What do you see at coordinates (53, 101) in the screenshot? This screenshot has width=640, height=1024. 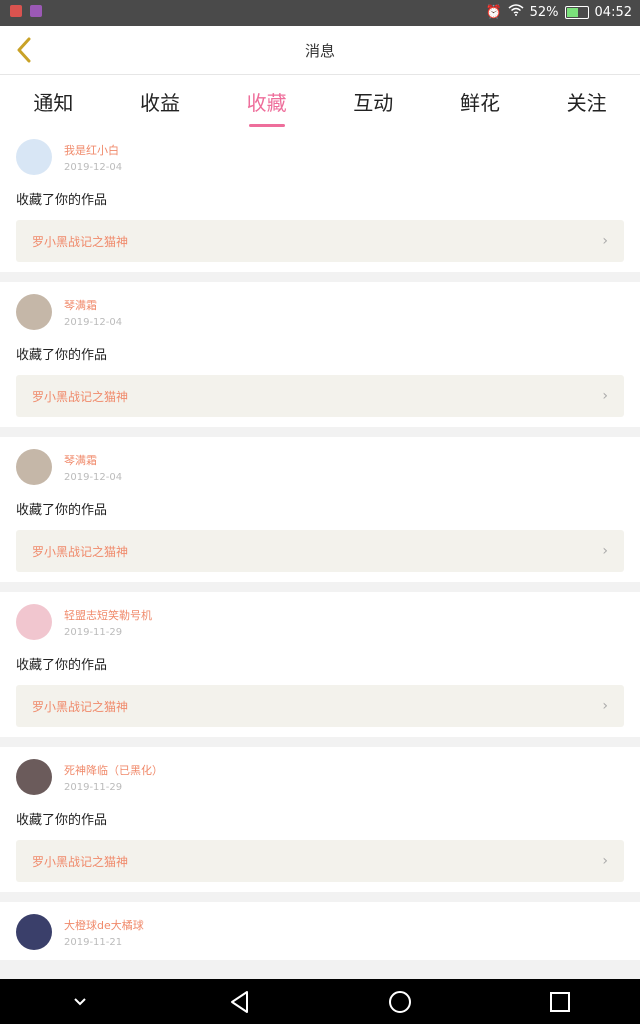 I see `tab-notifications: 通知` at bounding box center [53, 101].